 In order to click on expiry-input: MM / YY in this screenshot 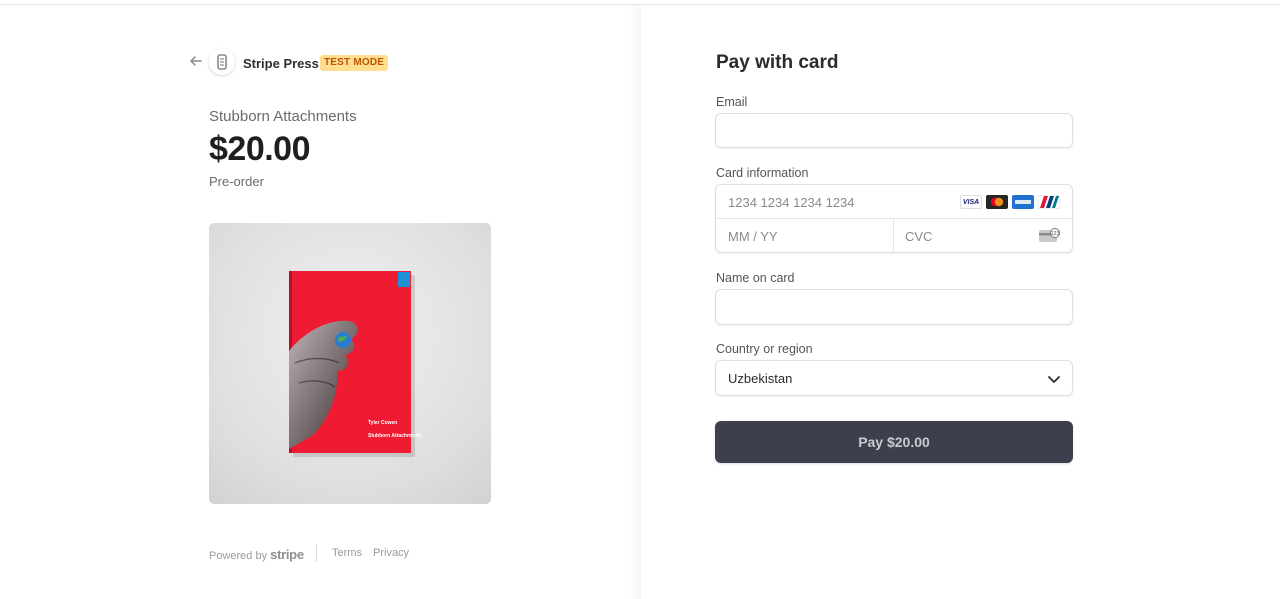, I will do `click(753, 236)`.